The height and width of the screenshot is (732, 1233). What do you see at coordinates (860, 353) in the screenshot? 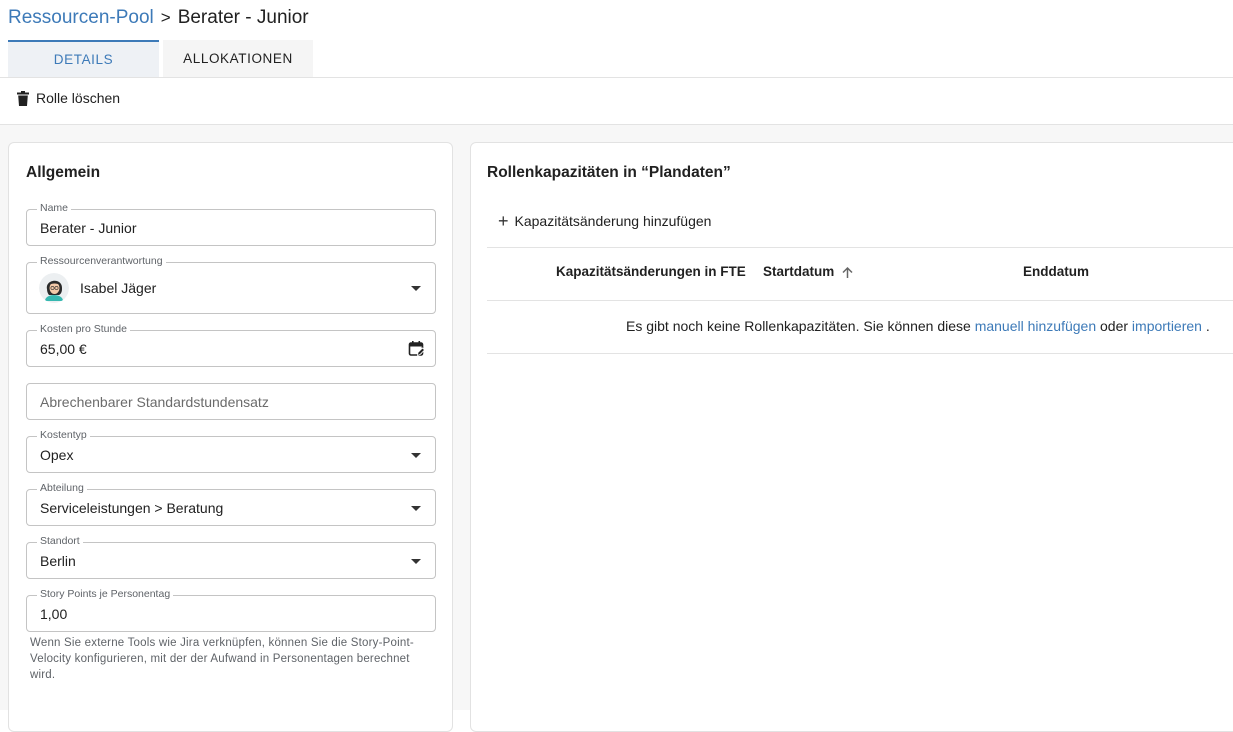
I see `table-bottom-divider` at bounding box center [860, 353].